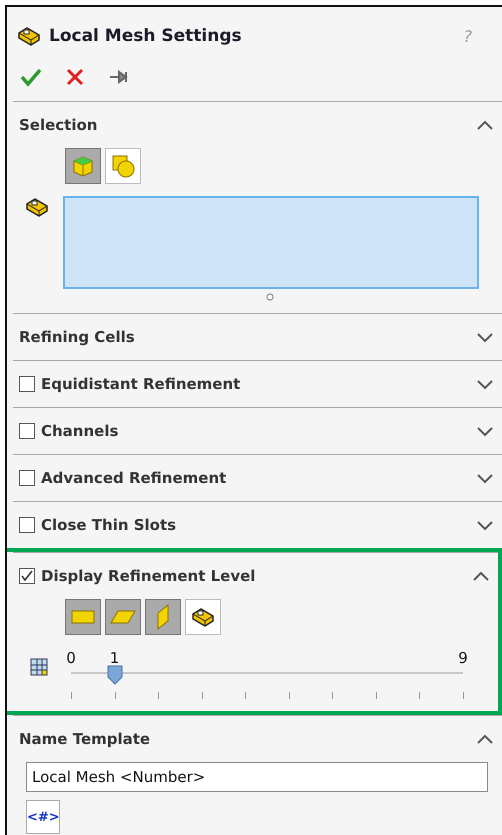 This screenshot has width=502, height=835. Describe the element at coordinates (39, 667) in the screenshot. I see `grid-icon` at that location.